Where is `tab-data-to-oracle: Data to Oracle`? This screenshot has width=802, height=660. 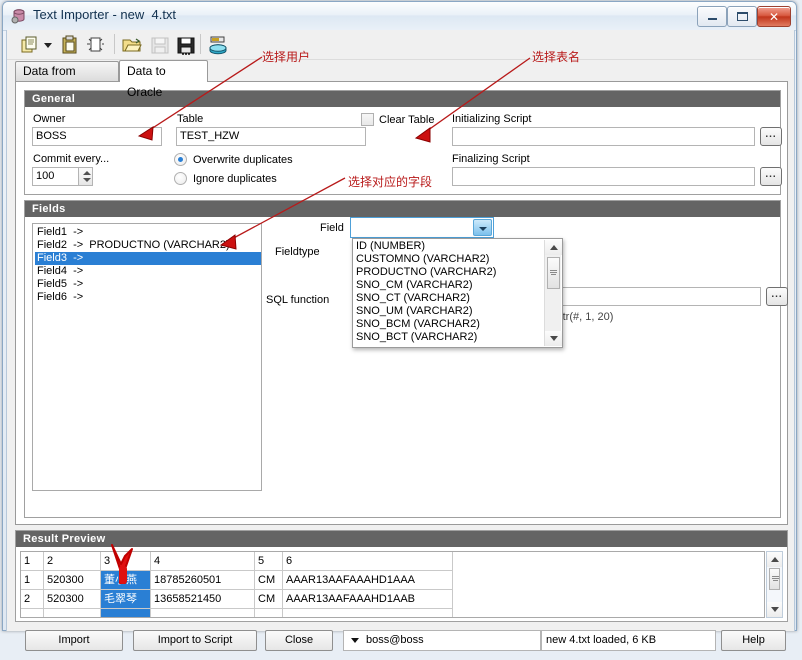 tab-data-to-oracle: Data to Oracle is located at coordinates (163, 79).